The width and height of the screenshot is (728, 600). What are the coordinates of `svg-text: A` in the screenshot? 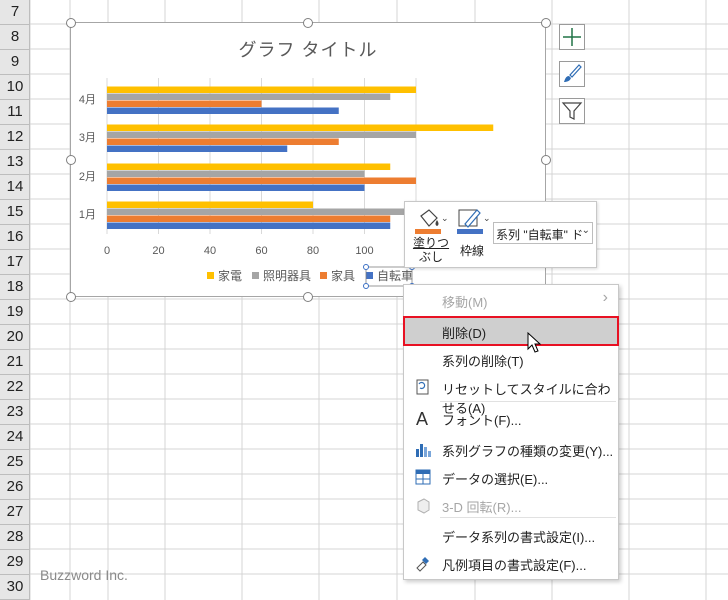 It's located at (422, 418).